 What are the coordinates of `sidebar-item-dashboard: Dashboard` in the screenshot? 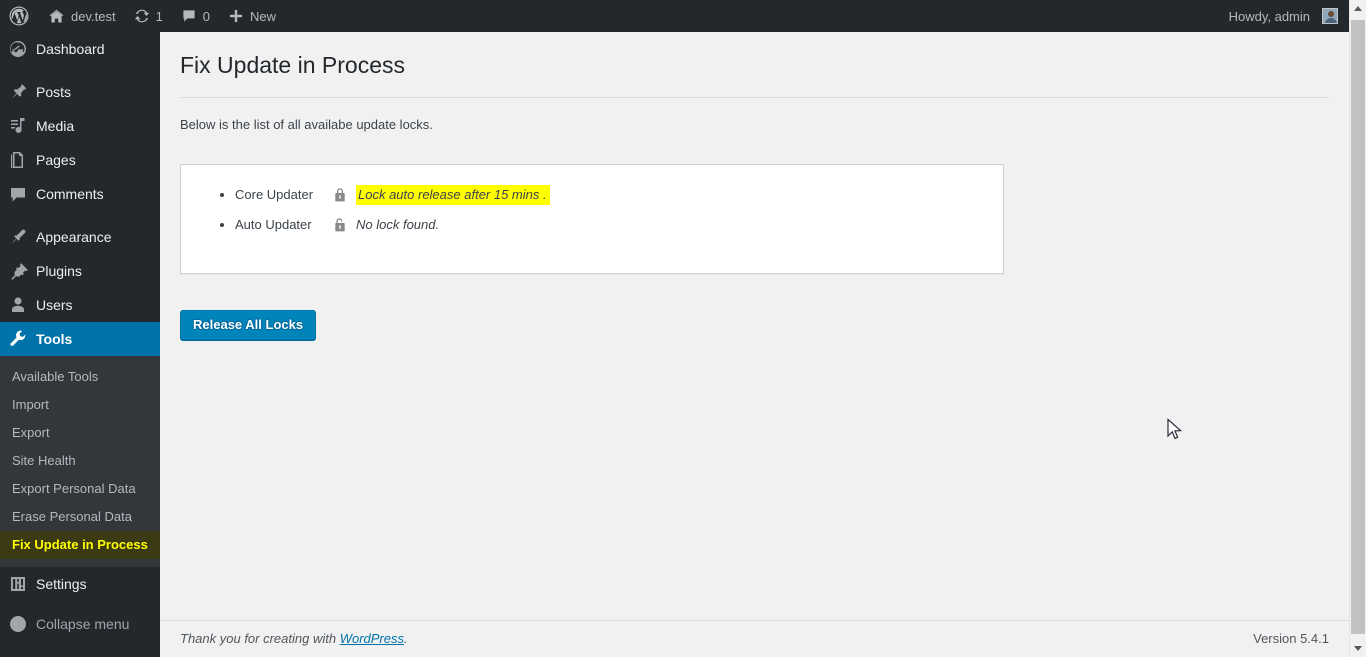 It's located at (80, 49).